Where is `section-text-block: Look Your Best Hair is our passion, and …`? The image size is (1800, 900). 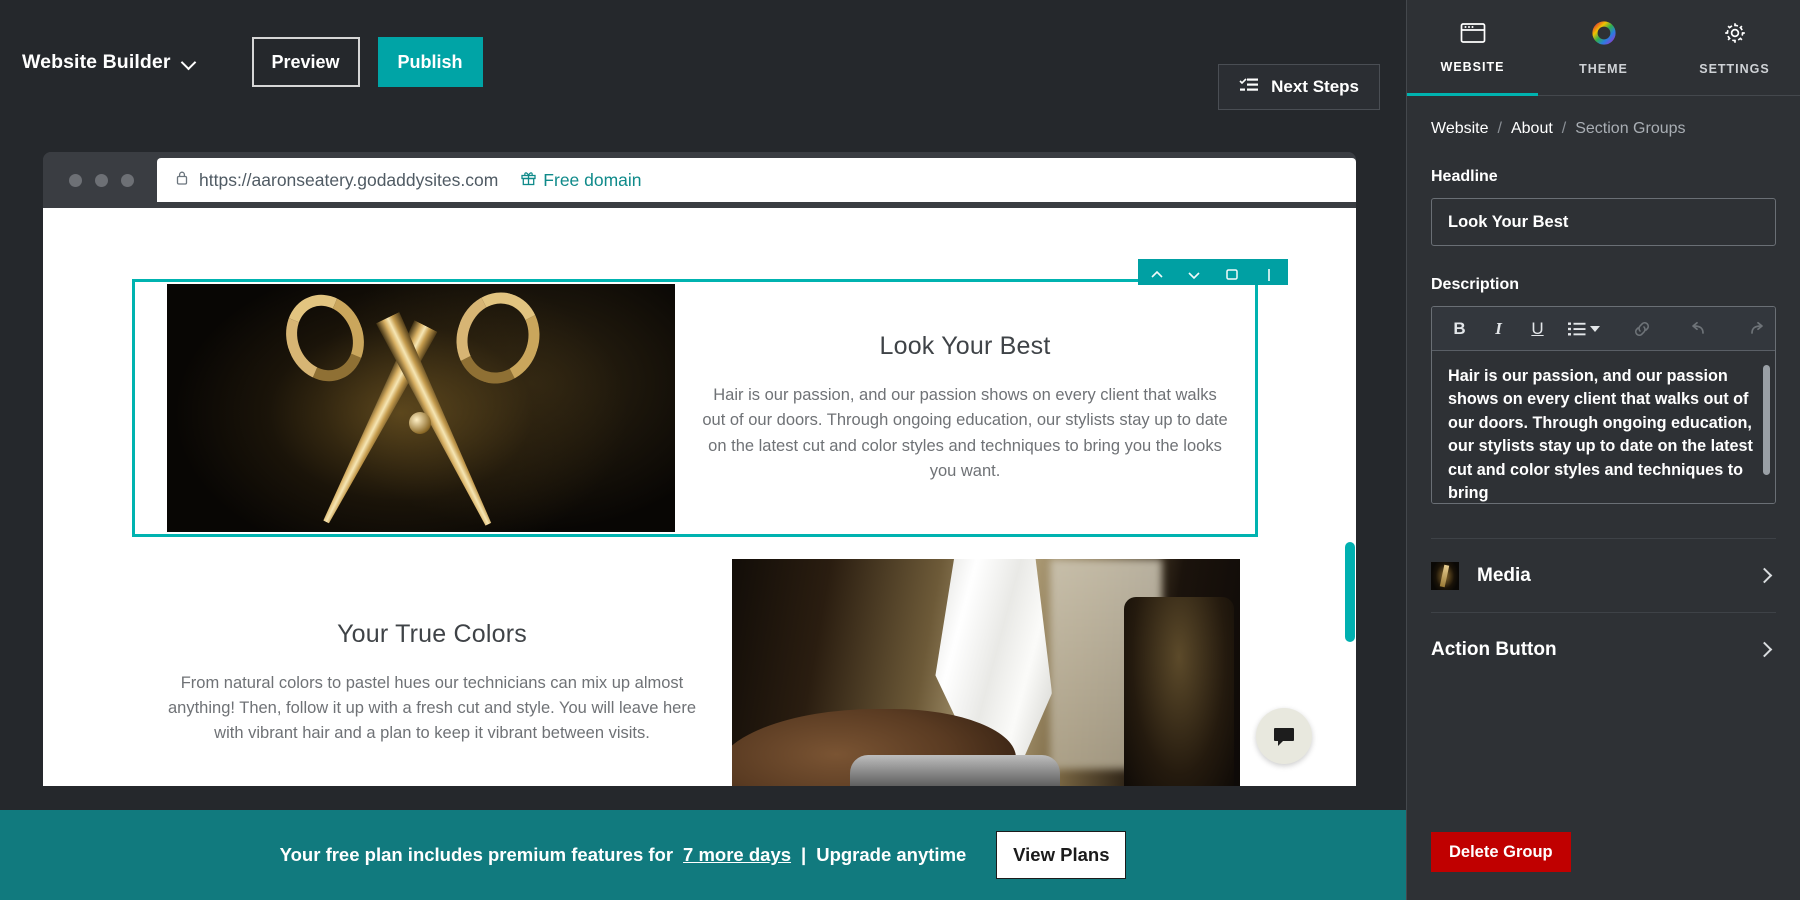 section-text-block: Look Your Best Hair is our passion, and … is located at coordinates (965, 408).